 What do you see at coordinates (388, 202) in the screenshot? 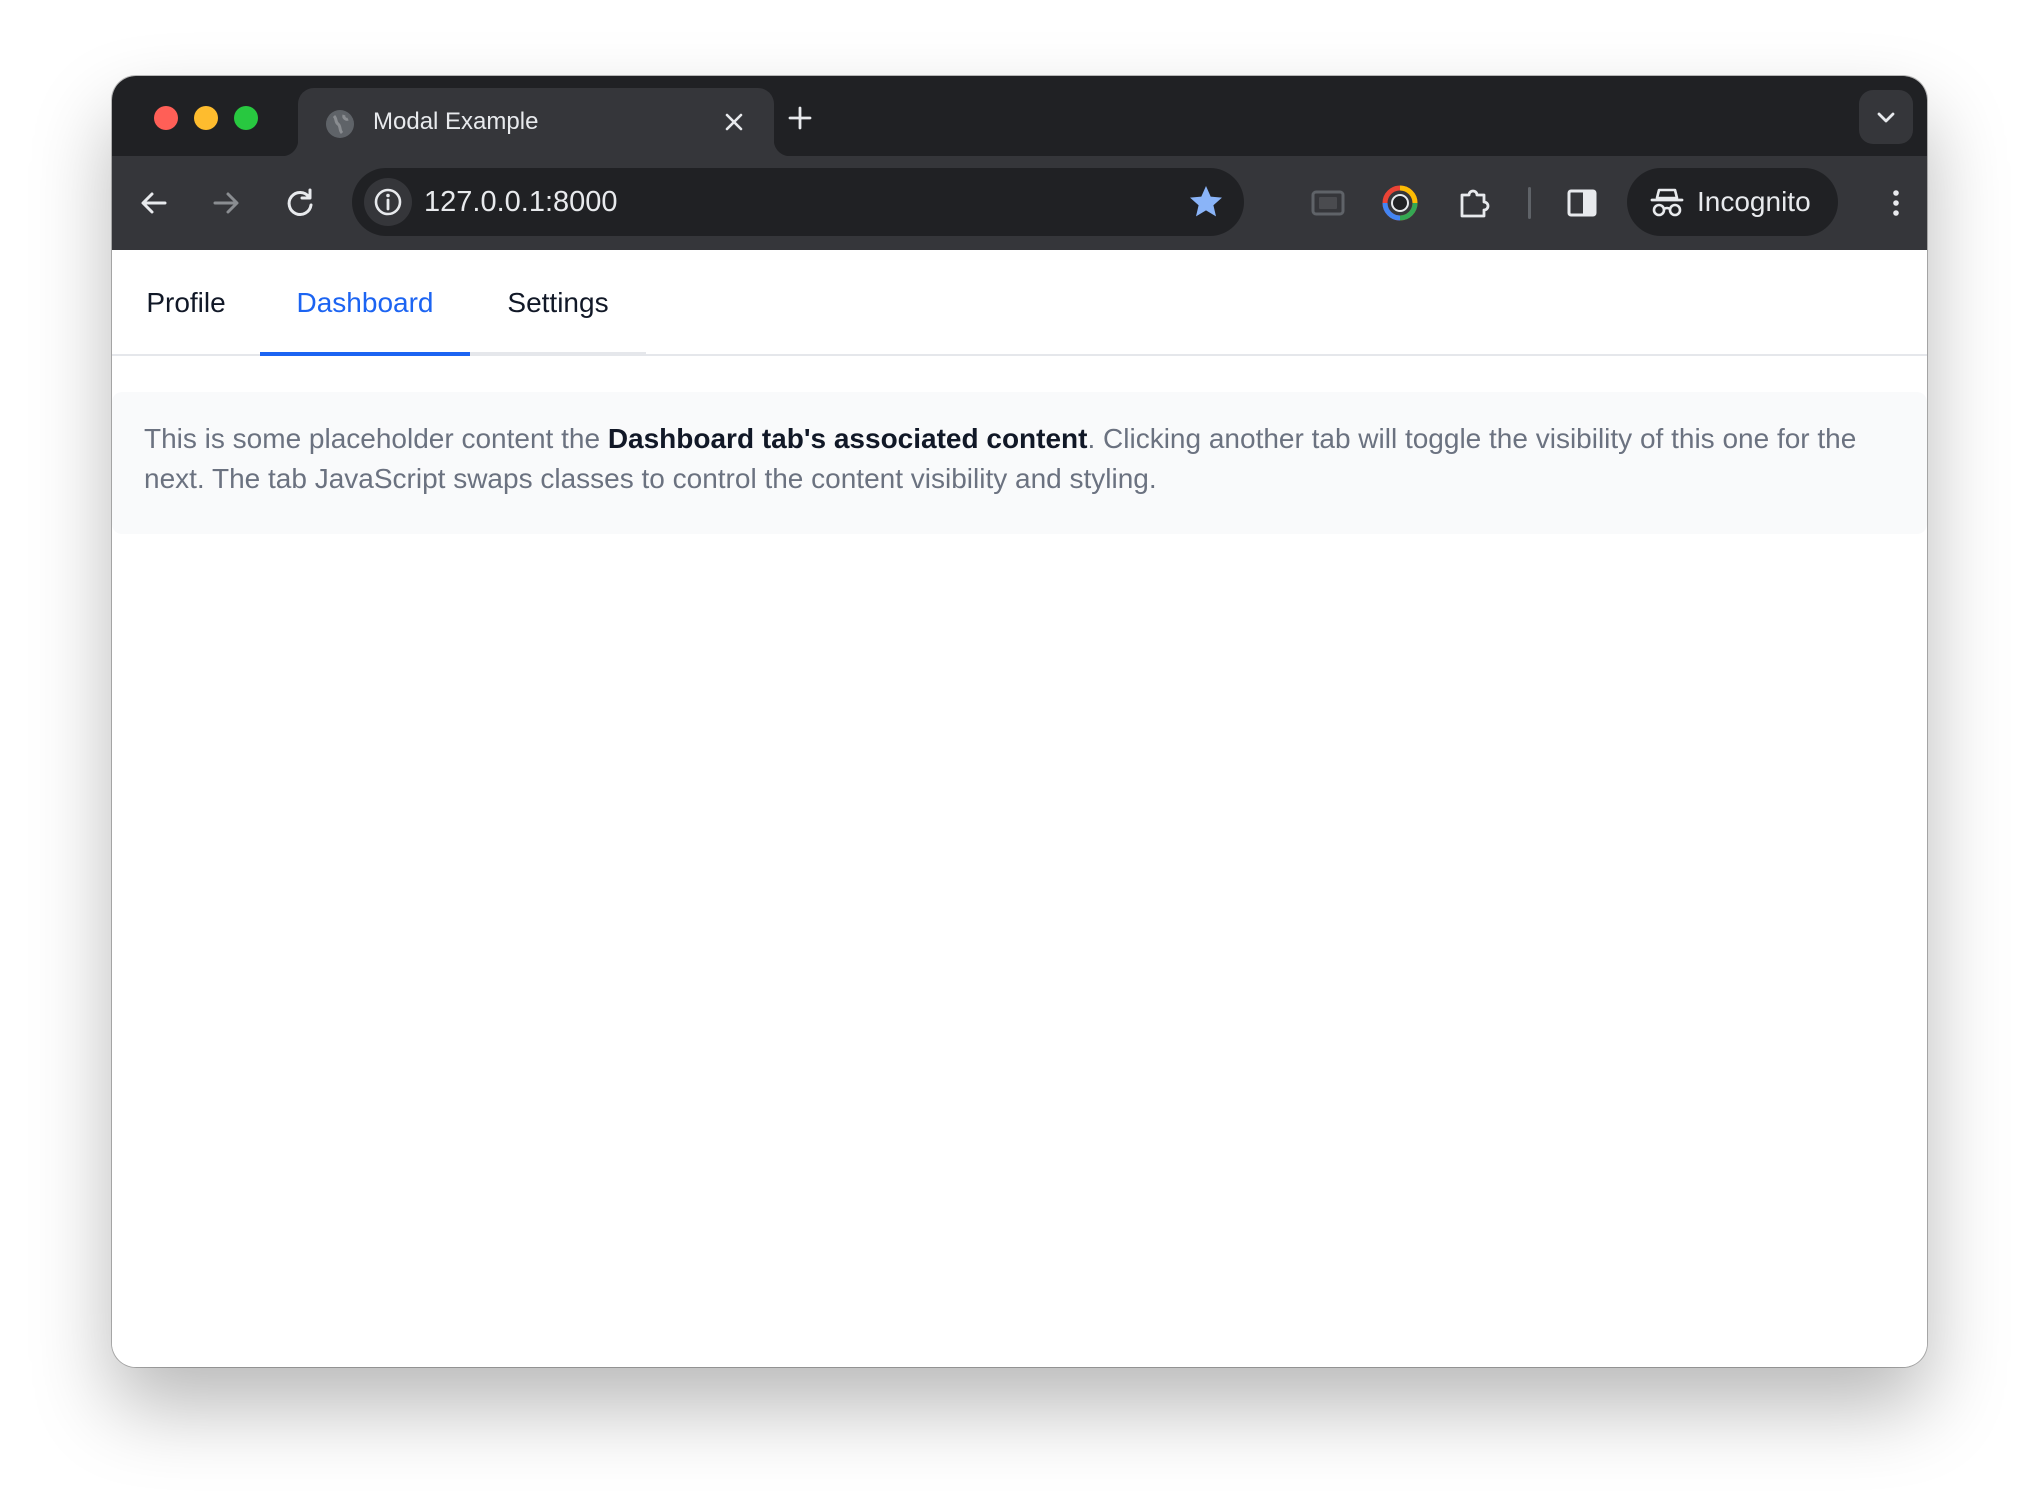
I see `site-info-icon` at bounding box center [388, 202].